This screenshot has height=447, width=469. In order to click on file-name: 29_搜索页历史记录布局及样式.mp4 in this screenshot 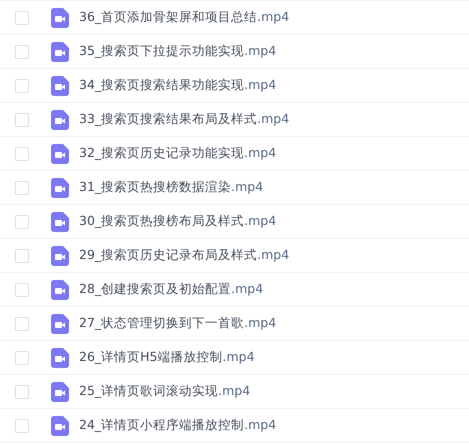, I will do `click(184, 255)`.